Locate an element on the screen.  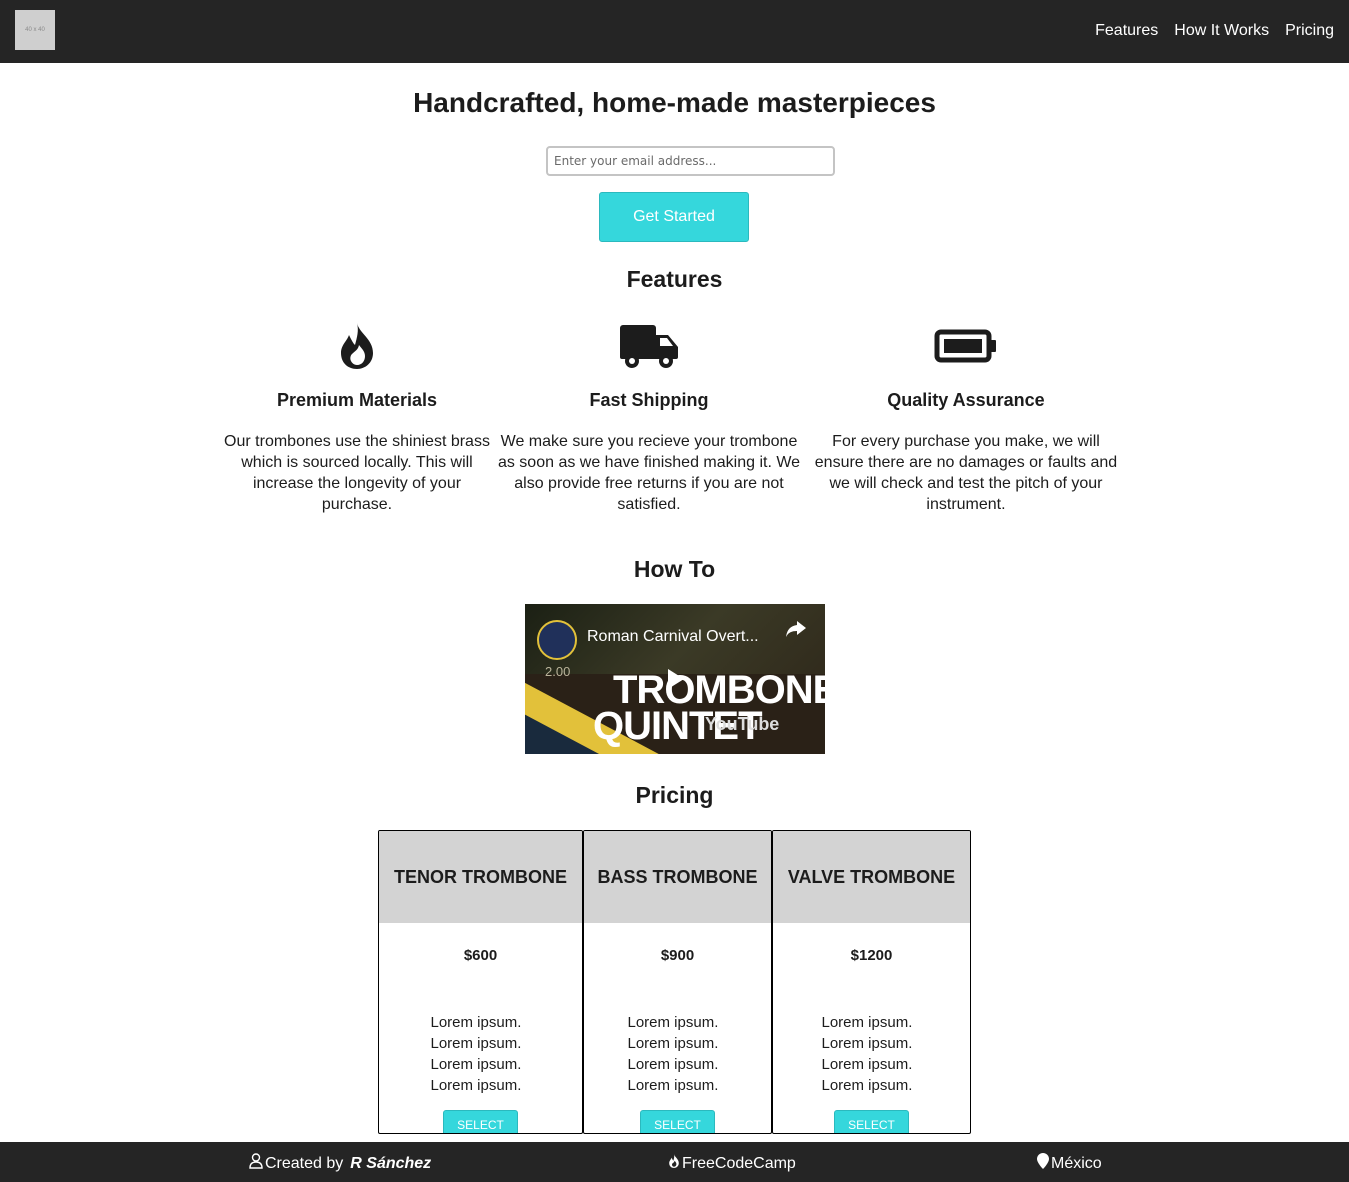
share-icon is located at coordinates (796, 631).